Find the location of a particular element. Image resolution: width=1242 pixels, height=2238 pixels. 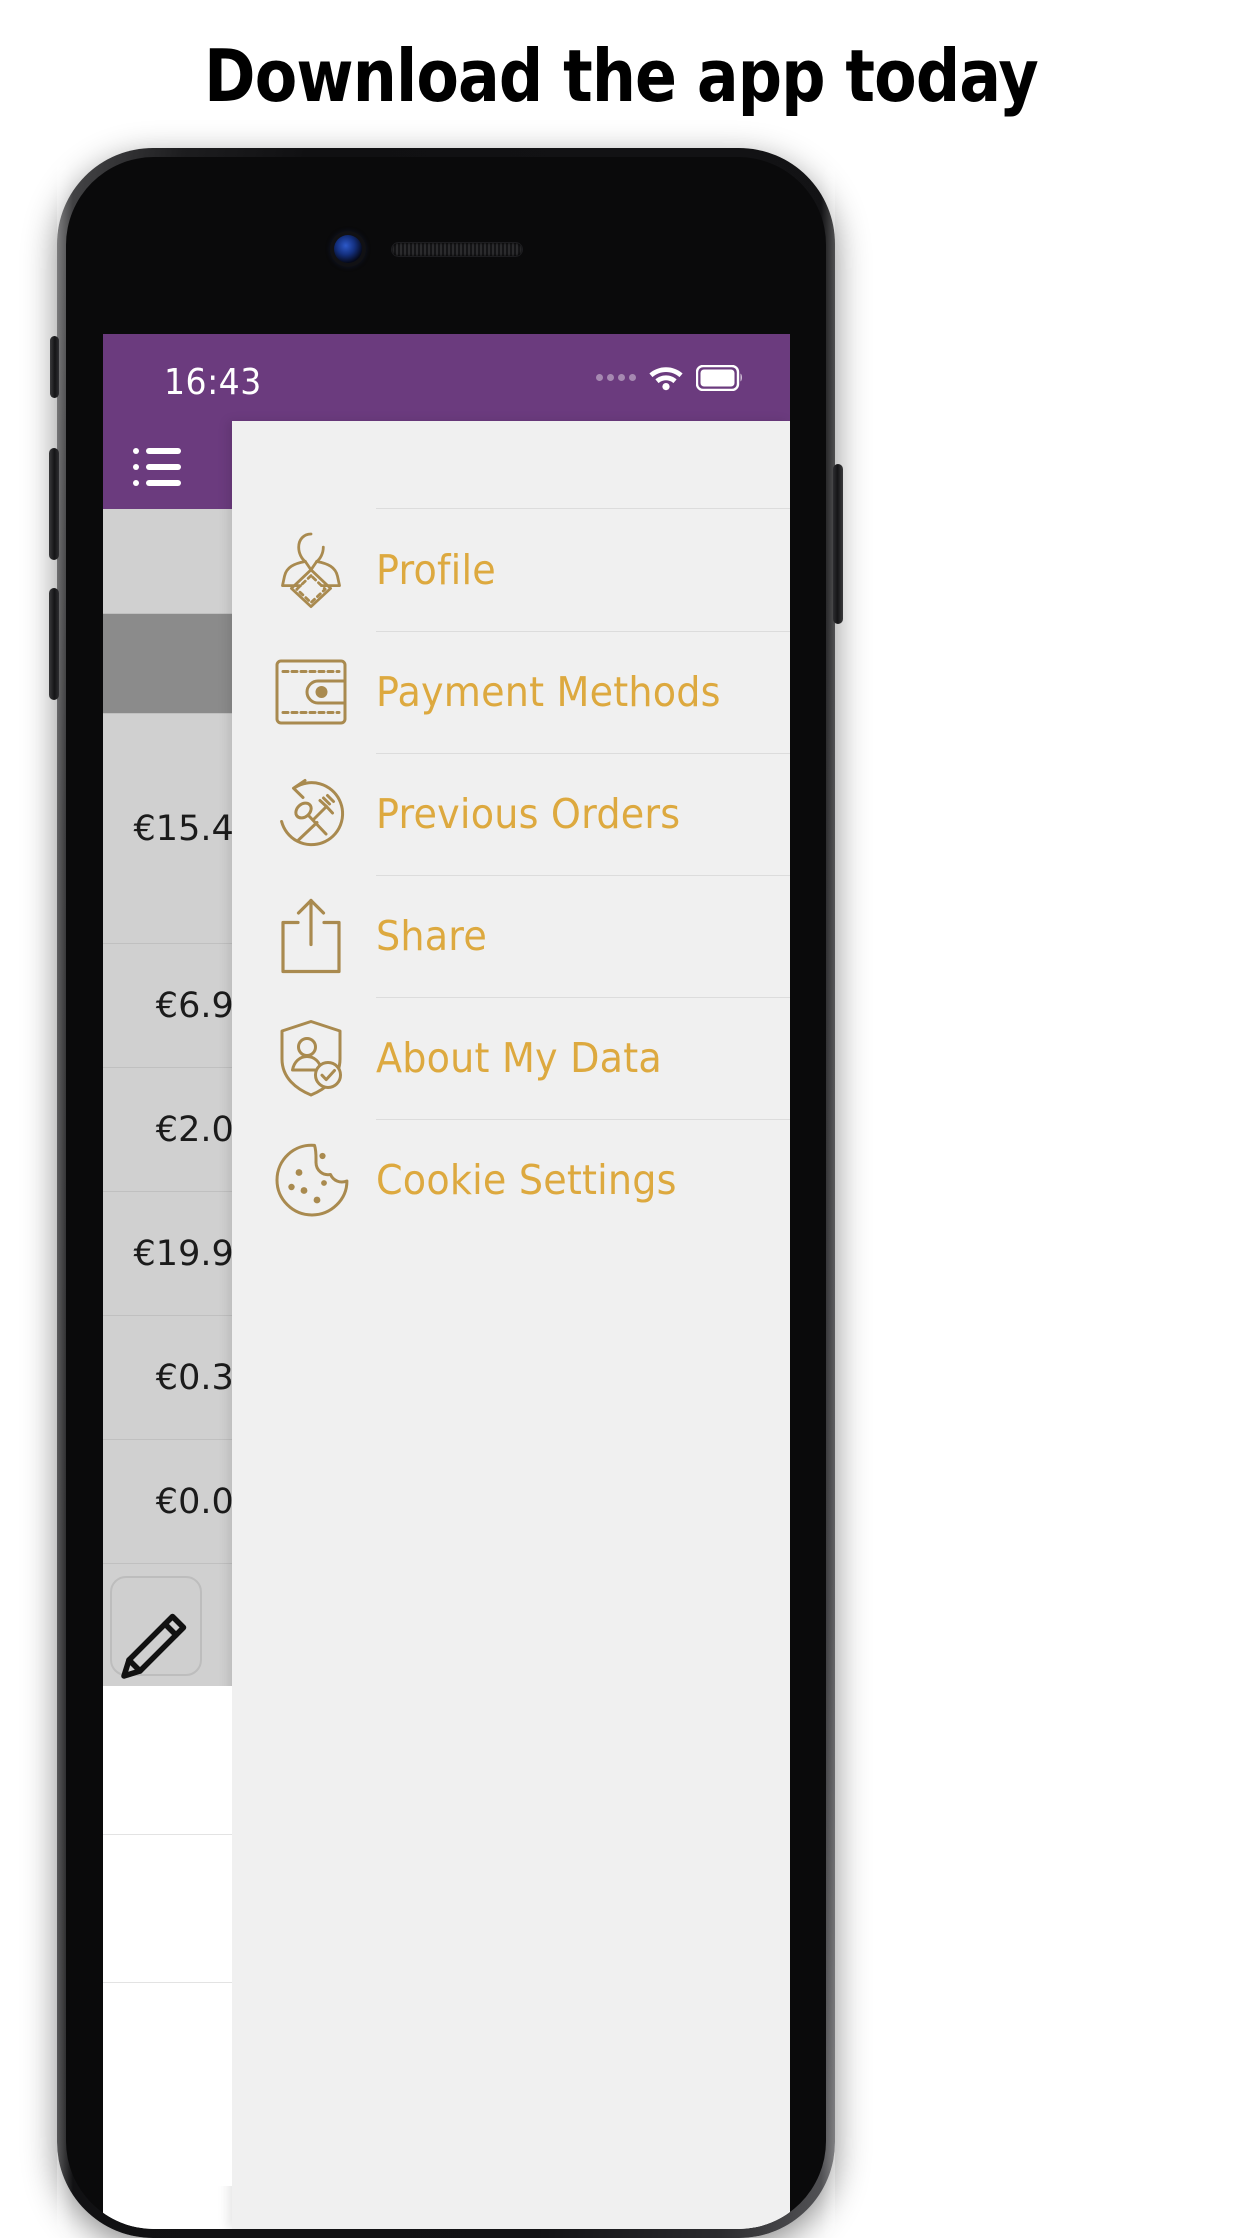

wallet-icon is located at coordinates (311, 692).